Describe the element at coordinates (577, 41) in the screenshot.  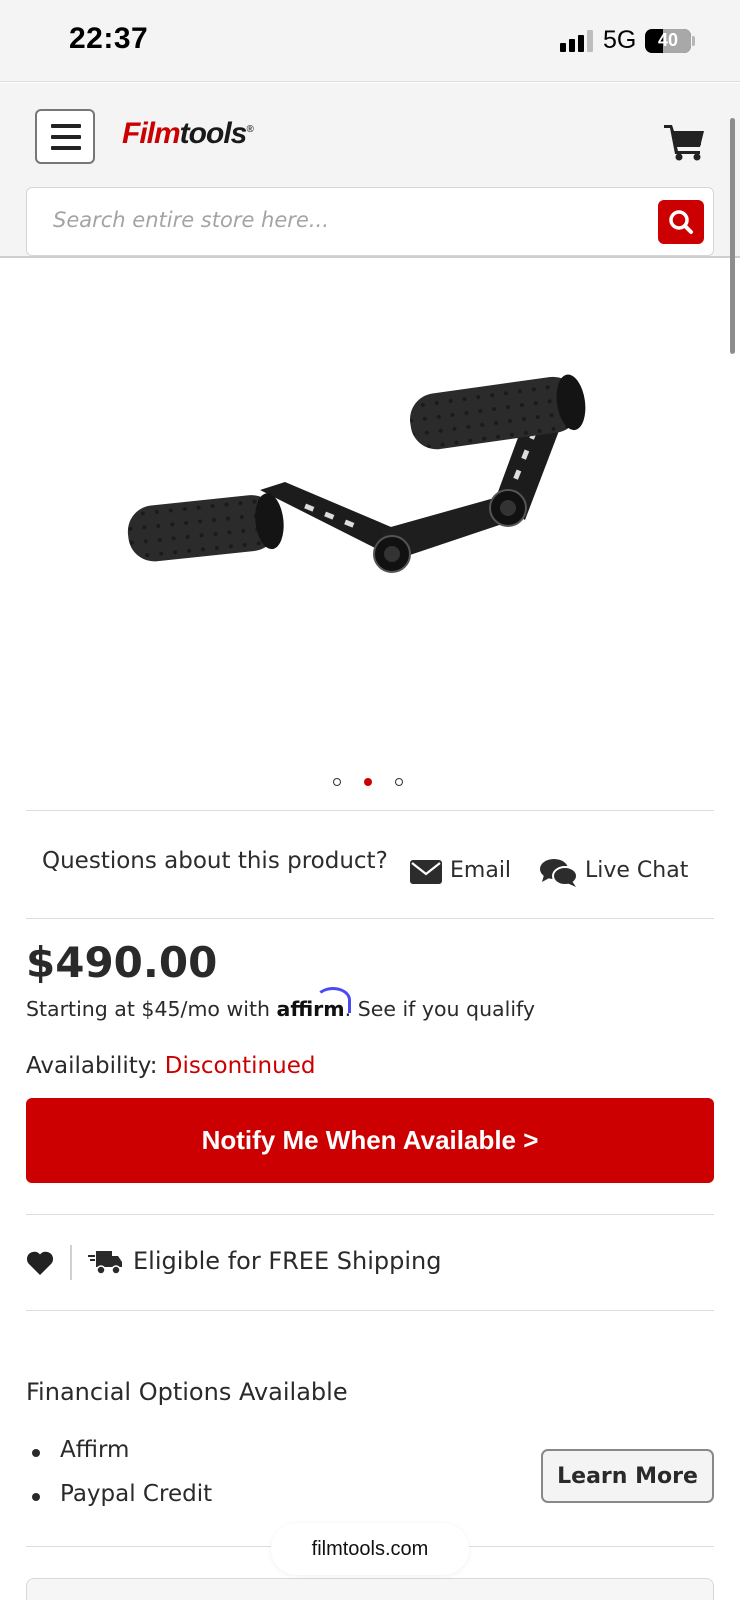
I see `cellular-signal-icon` at that location.